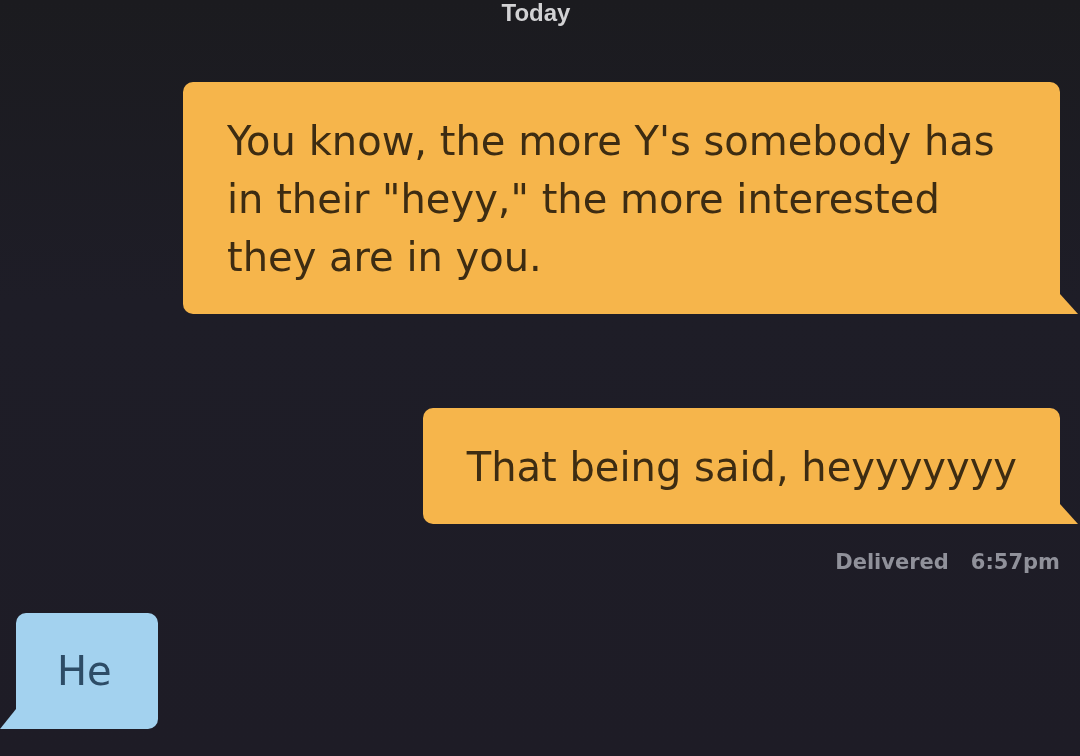 The image size is (1080, 756). Describe the element at coordinates (536, 13) in the screenshot. I see `date-label: Today` at that location.